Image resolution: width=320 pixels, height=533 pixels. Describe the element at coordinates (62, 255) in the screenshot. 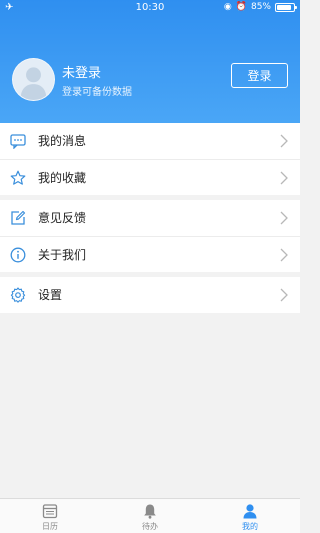

I see `menu-item-label: 关于我们` at that location.